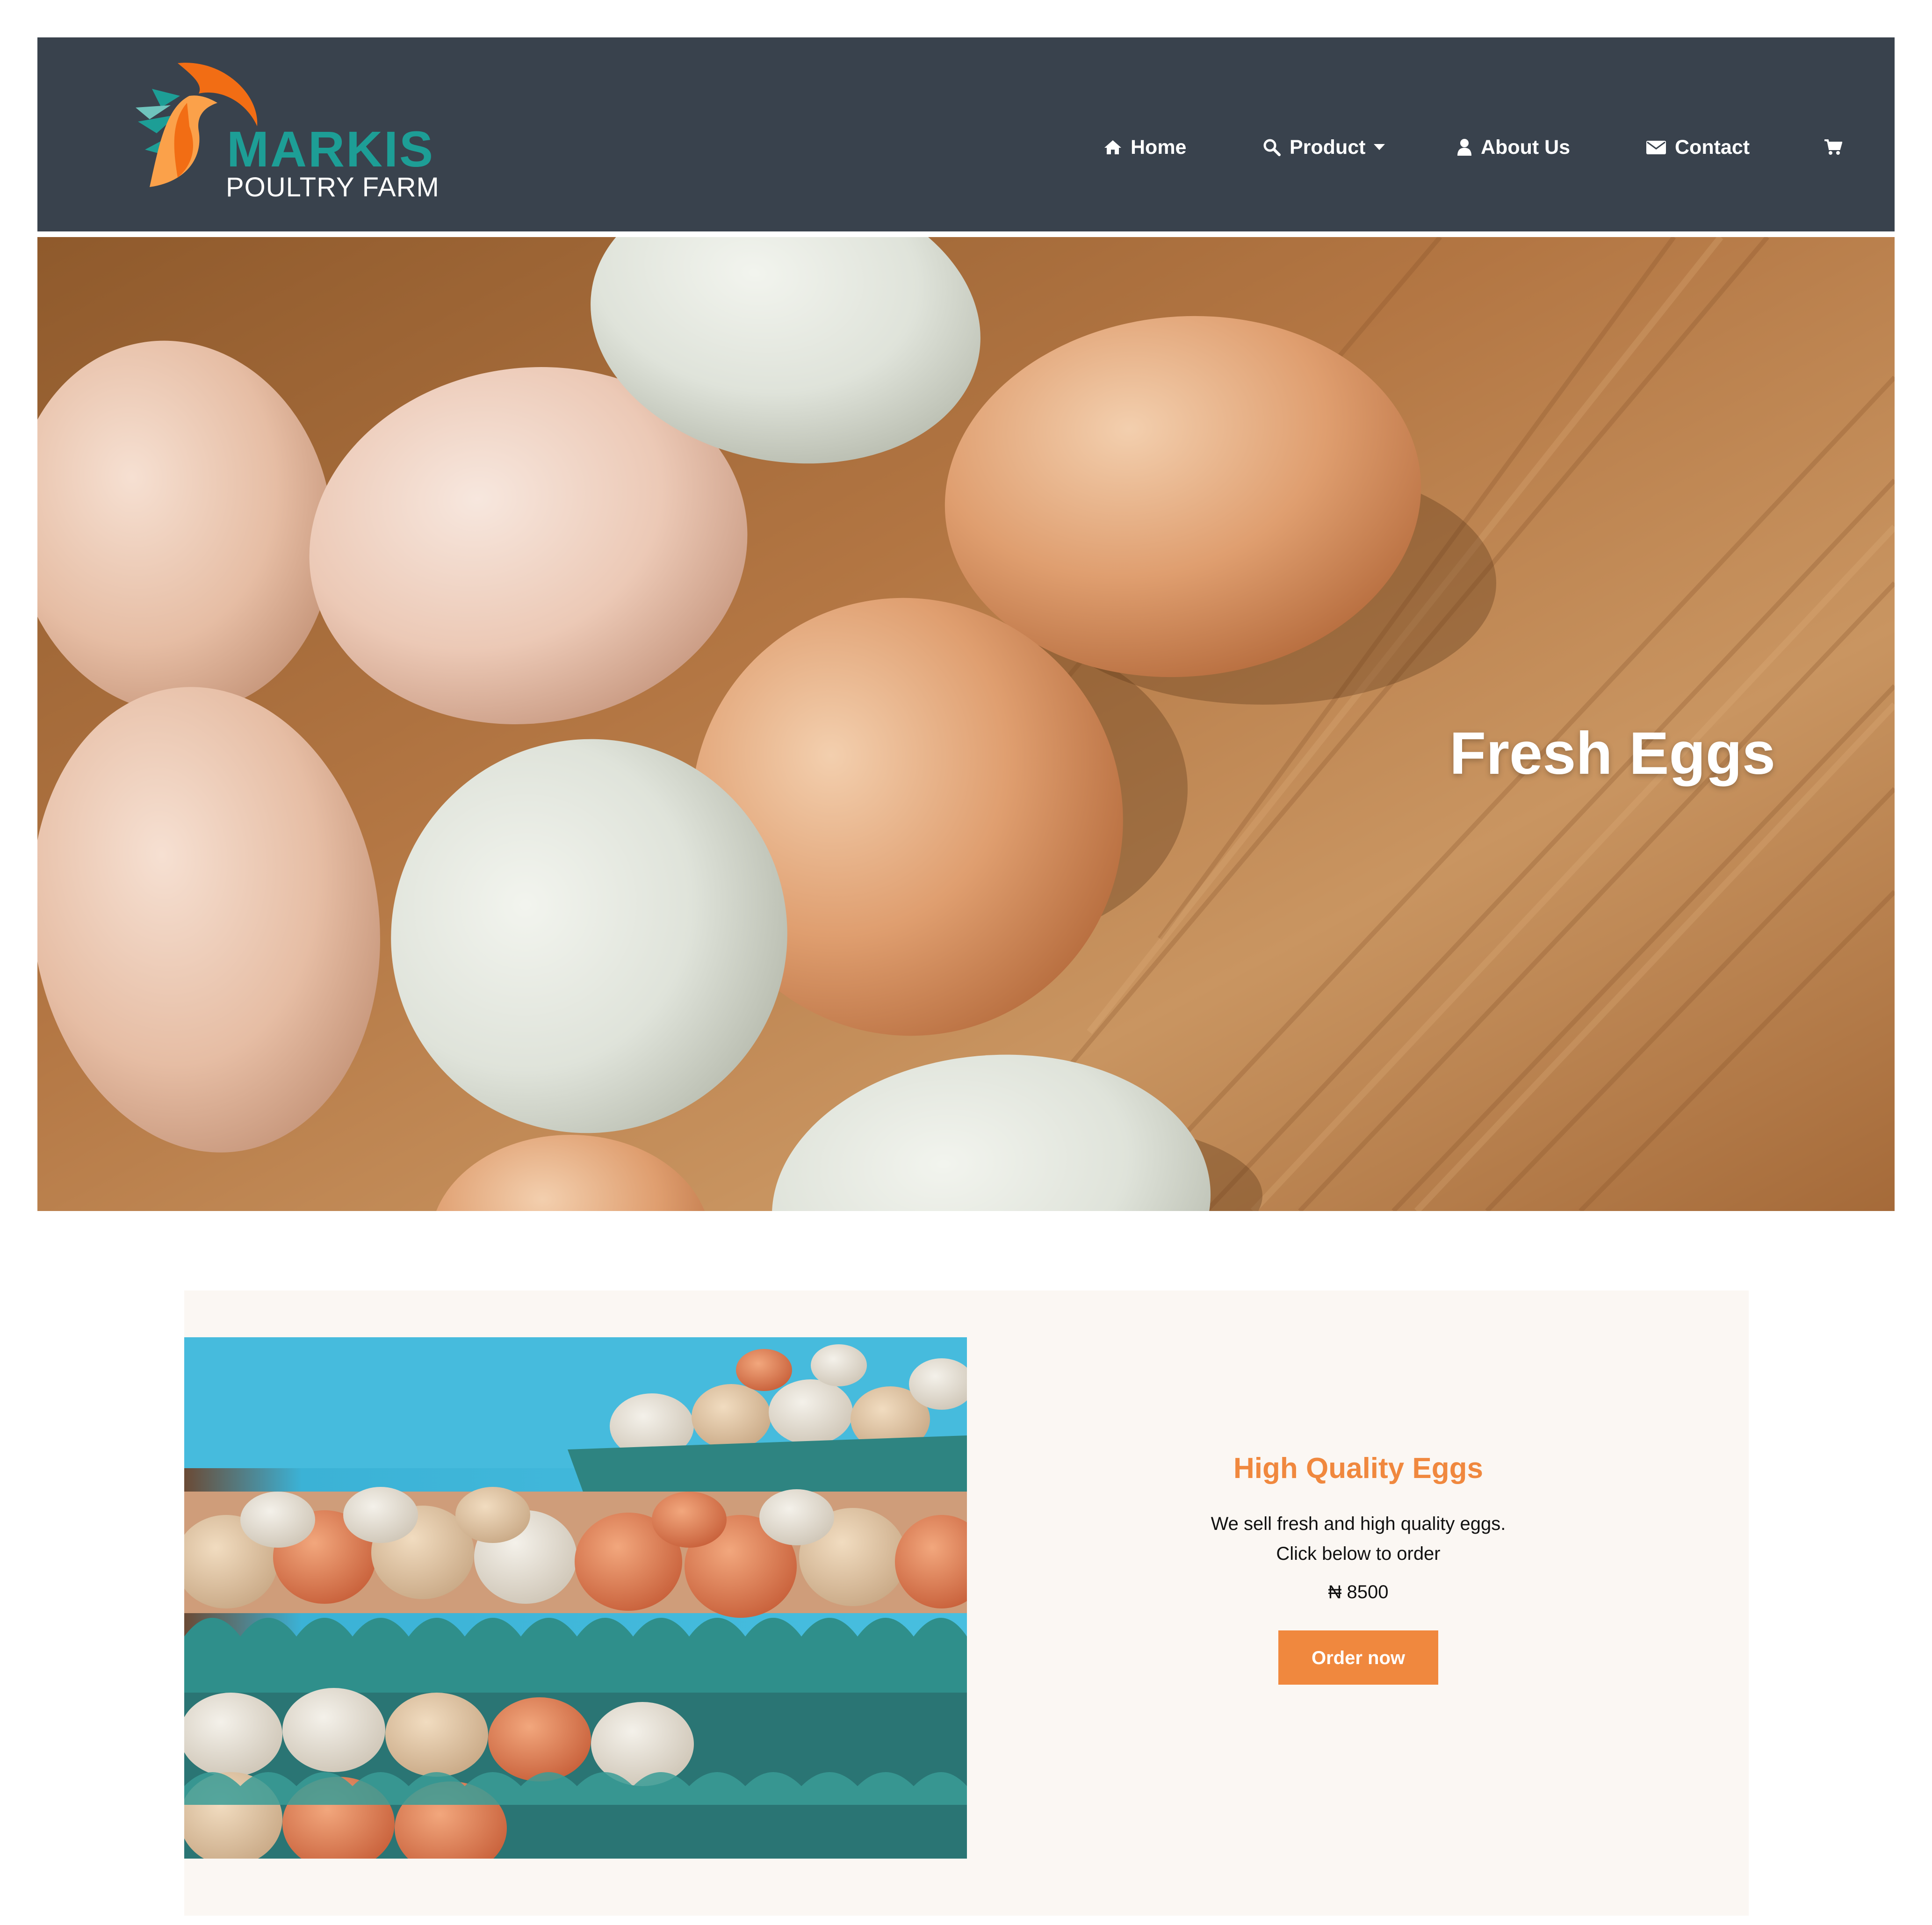 This screenshot has width=1932, height=1925. What do you see at coordinates (966, 234) in the screenshot?
I see `header-divider` at bounding box center [966, 234].